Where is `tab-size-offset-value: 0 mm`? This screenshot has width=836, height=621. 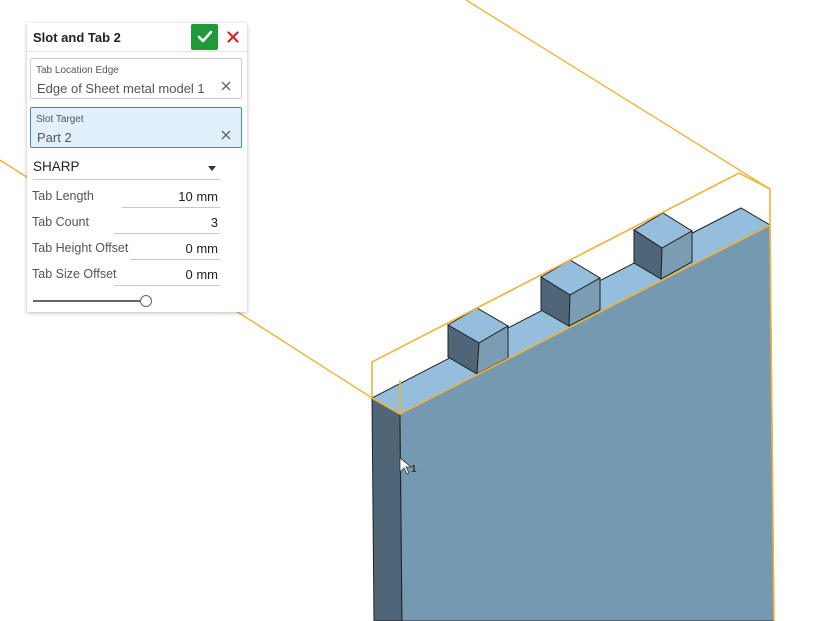 tab-size-offset-value: 0 mm is located at coordinates (202, 274).